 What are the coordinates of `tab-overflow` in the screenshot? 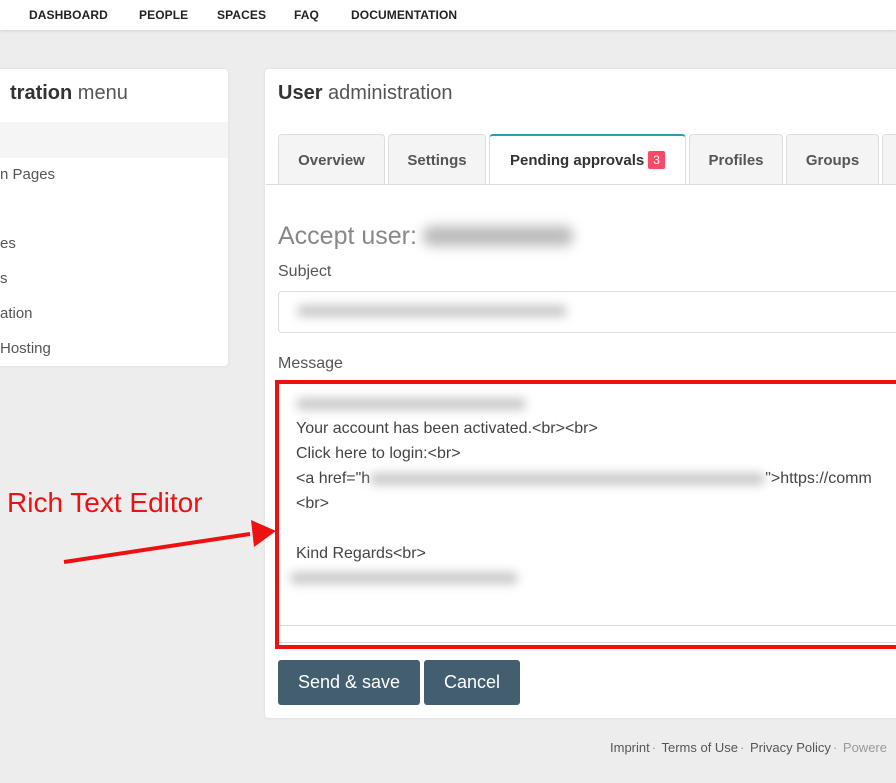 It's located at (889, 159).